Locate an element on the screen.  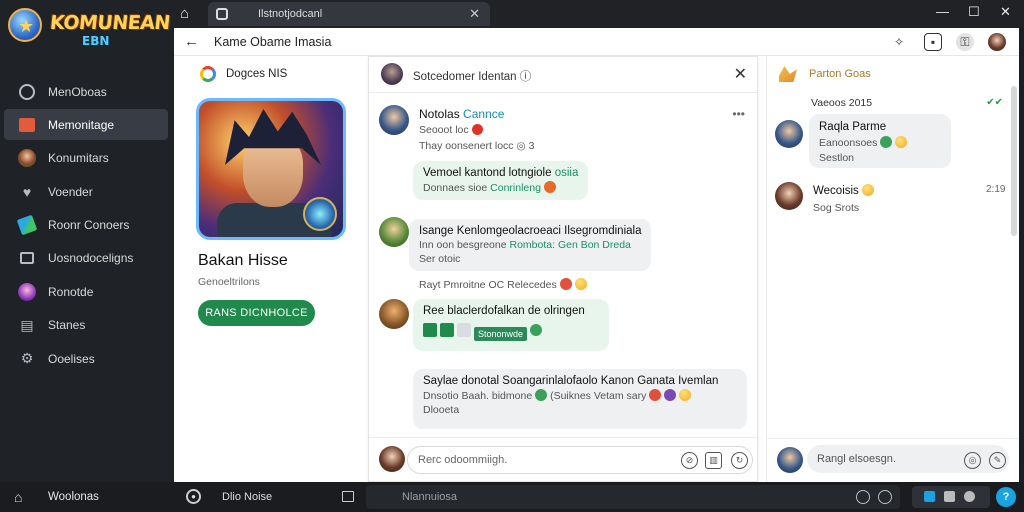
conversations-header: Parton Goas is located at coordinates (825, 74).